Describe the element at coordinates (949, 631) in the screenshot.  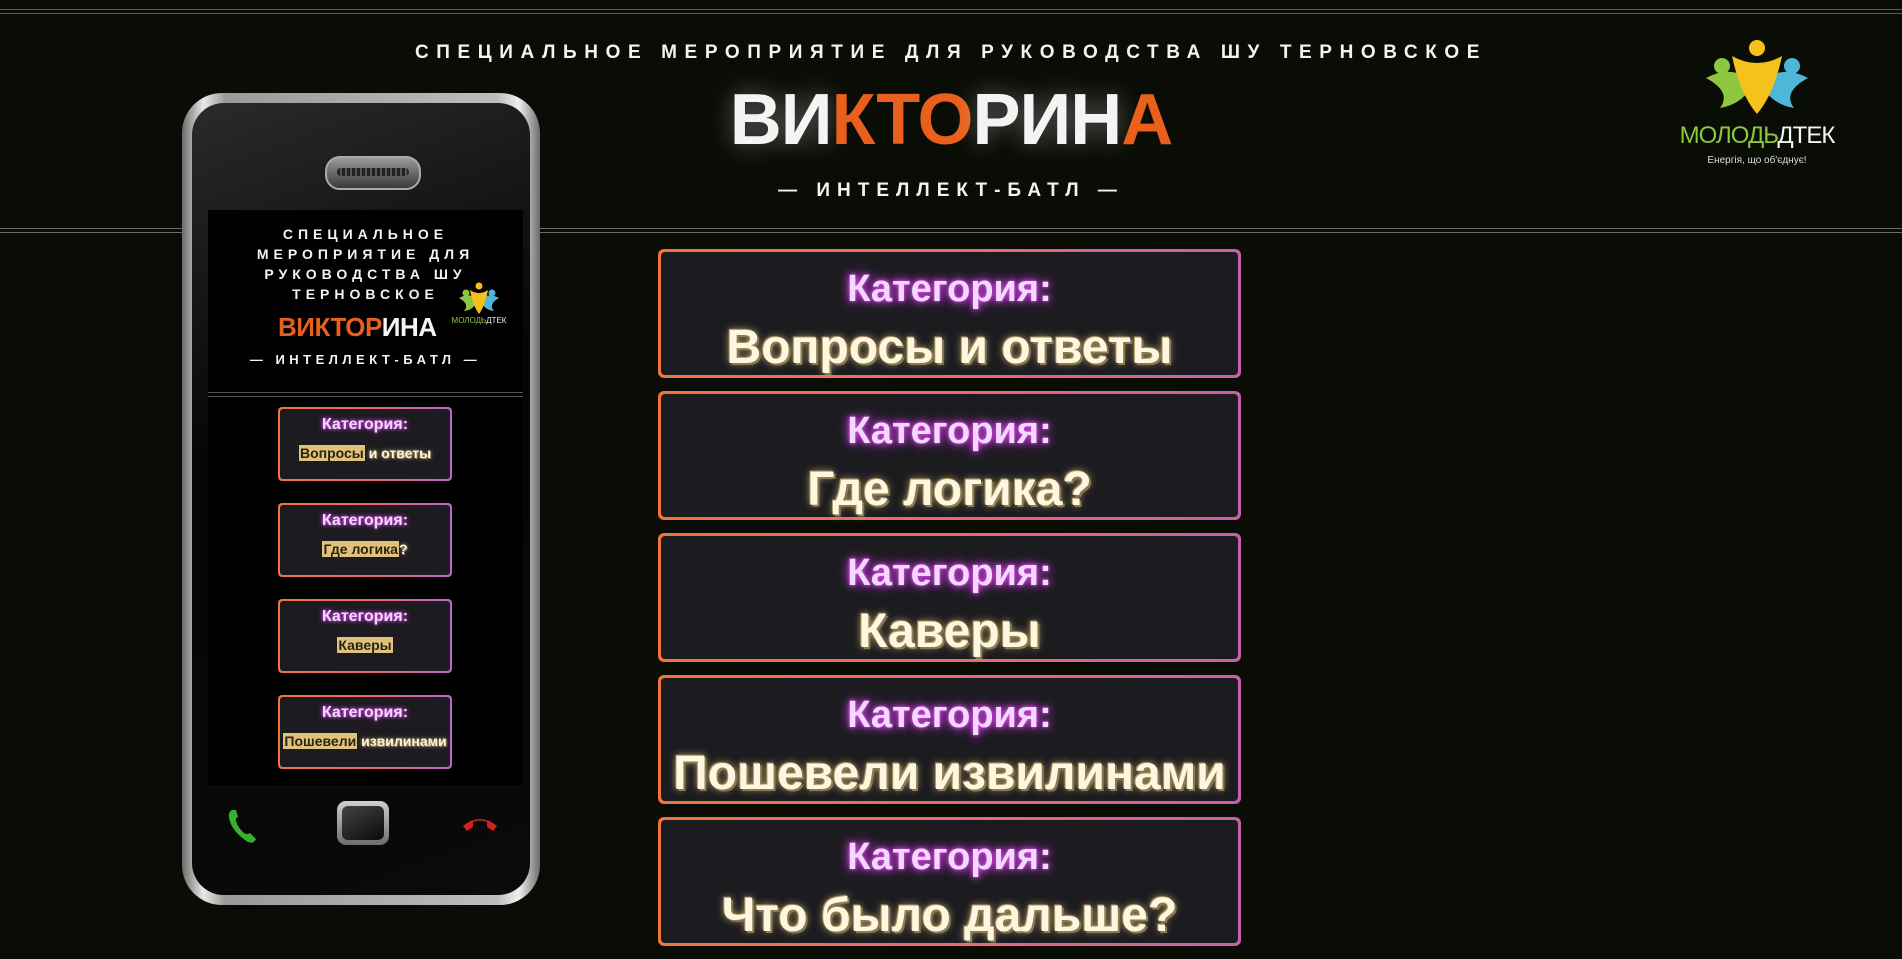
I see `category-name: Каверы` at that location.